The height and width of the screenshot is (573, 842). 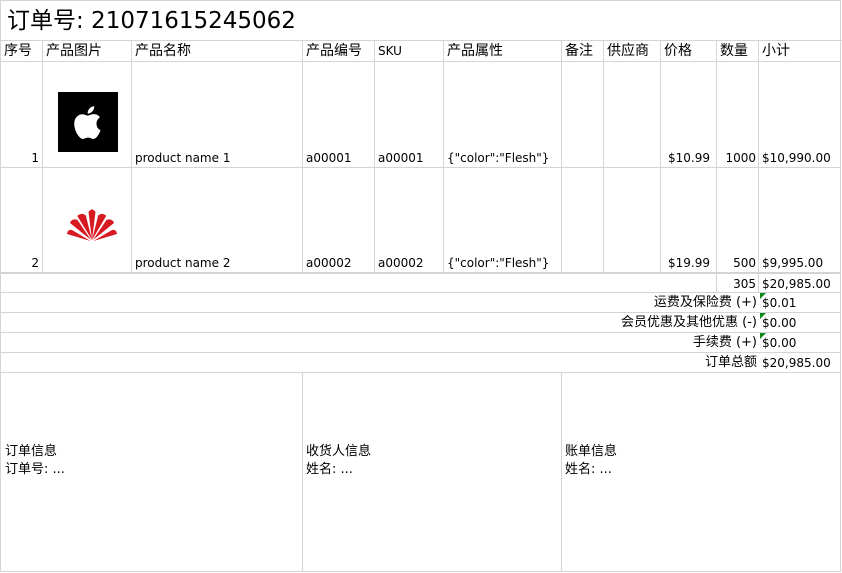 I want to click on product-qty: 500, so click(x=744, y=263).